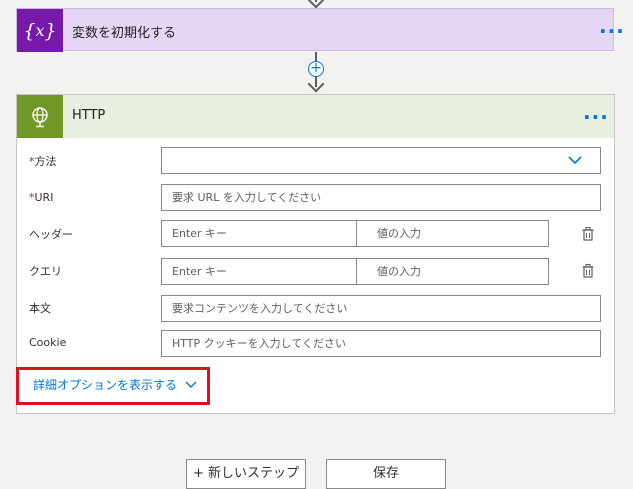 The height and width of the screenshot is (489, 633). I want to click on globe-icon, so click(40, 116).